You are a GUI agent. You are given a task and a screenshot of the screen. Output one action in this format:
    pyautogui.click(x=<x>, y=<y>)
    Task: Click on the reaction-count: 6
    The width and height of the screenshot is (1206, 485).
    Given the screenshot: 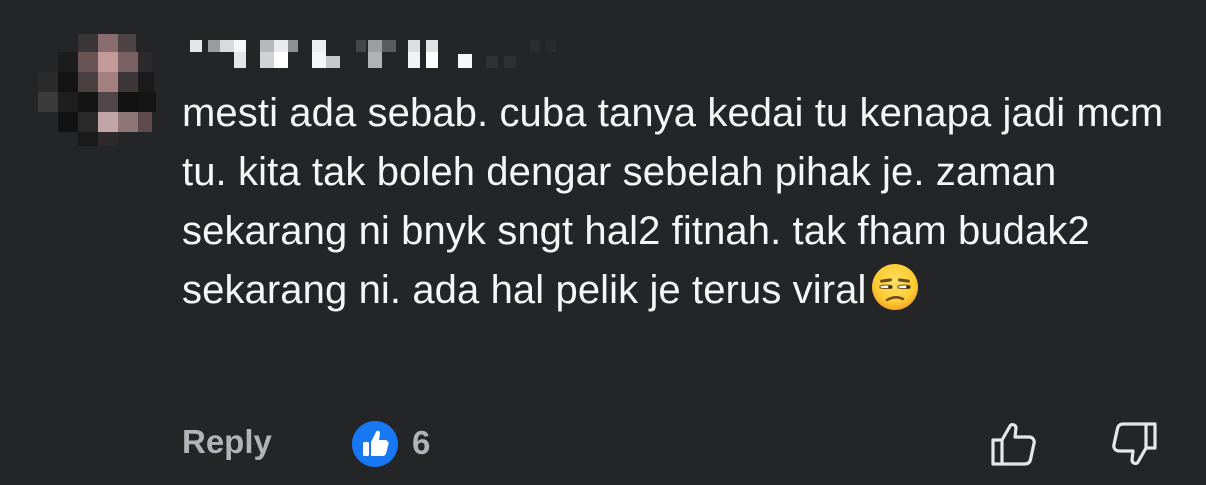 What is the action you would take?
    pyautogui.click(x=421, y=443)
    